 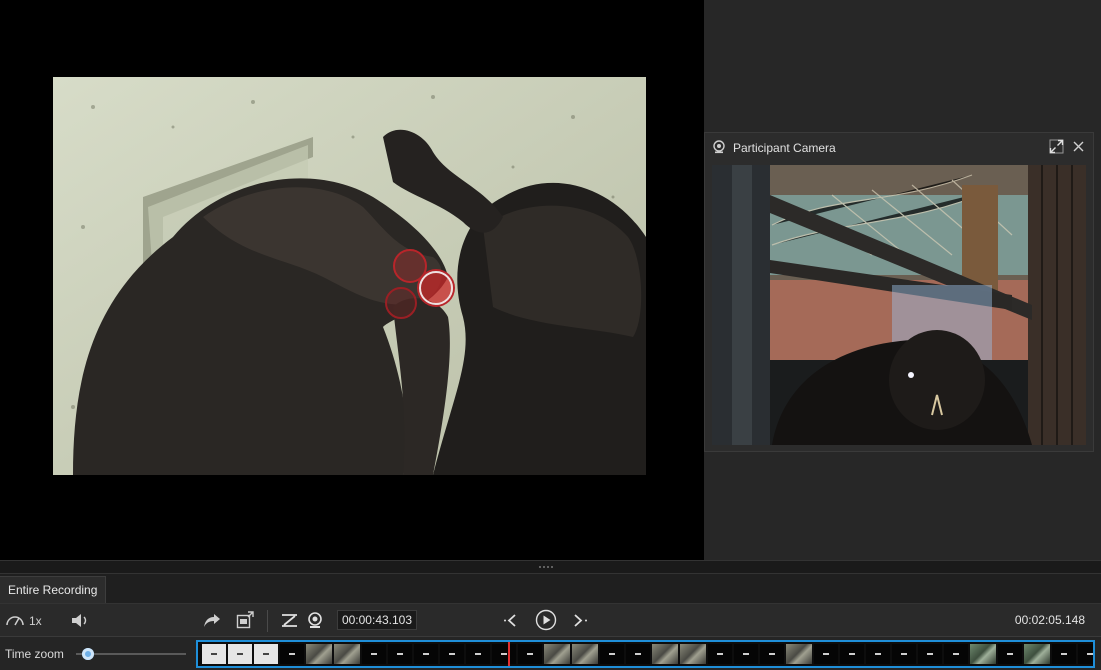 I want to click on gaze-point-active, so click(x=436, y=288).